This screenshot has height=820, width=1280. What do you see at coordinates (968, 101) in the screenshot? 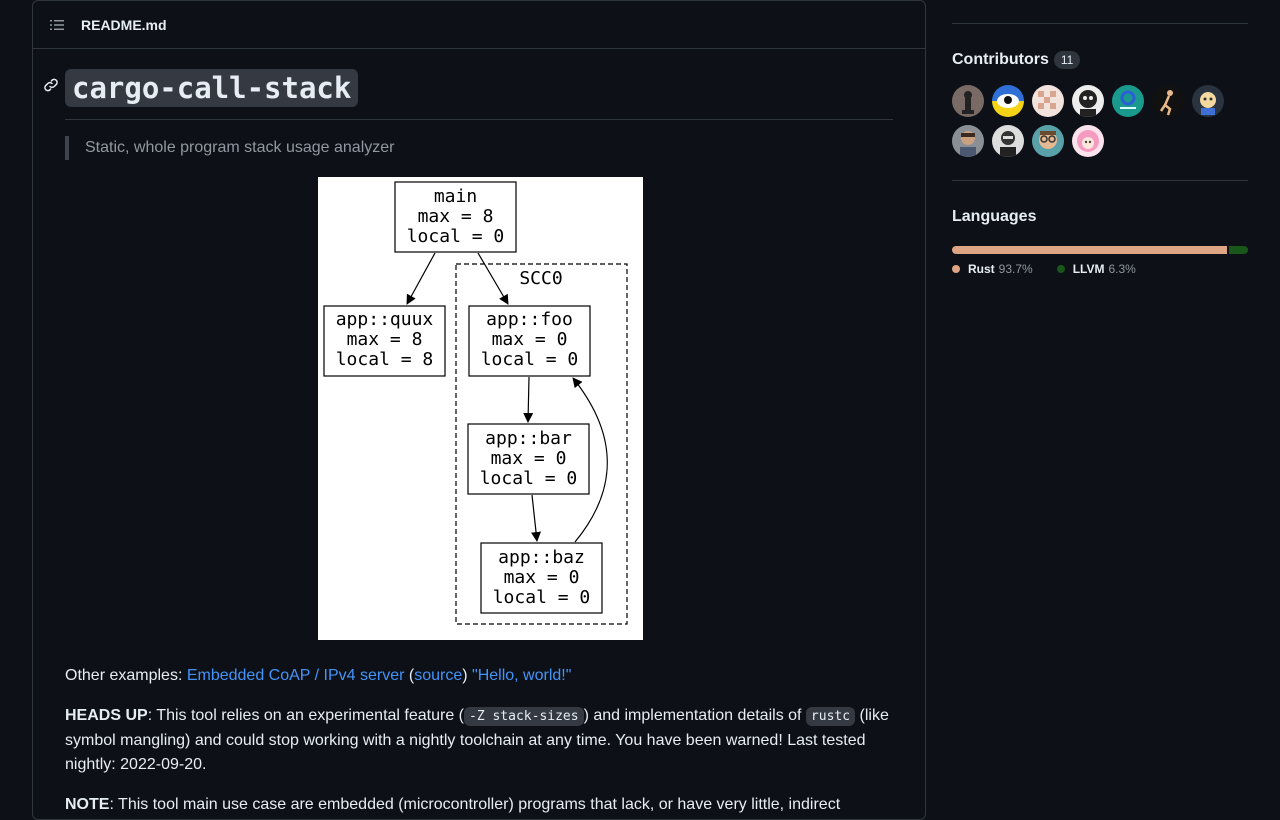
I see `avatar-chess-icon` at bounding box center [968, 101].